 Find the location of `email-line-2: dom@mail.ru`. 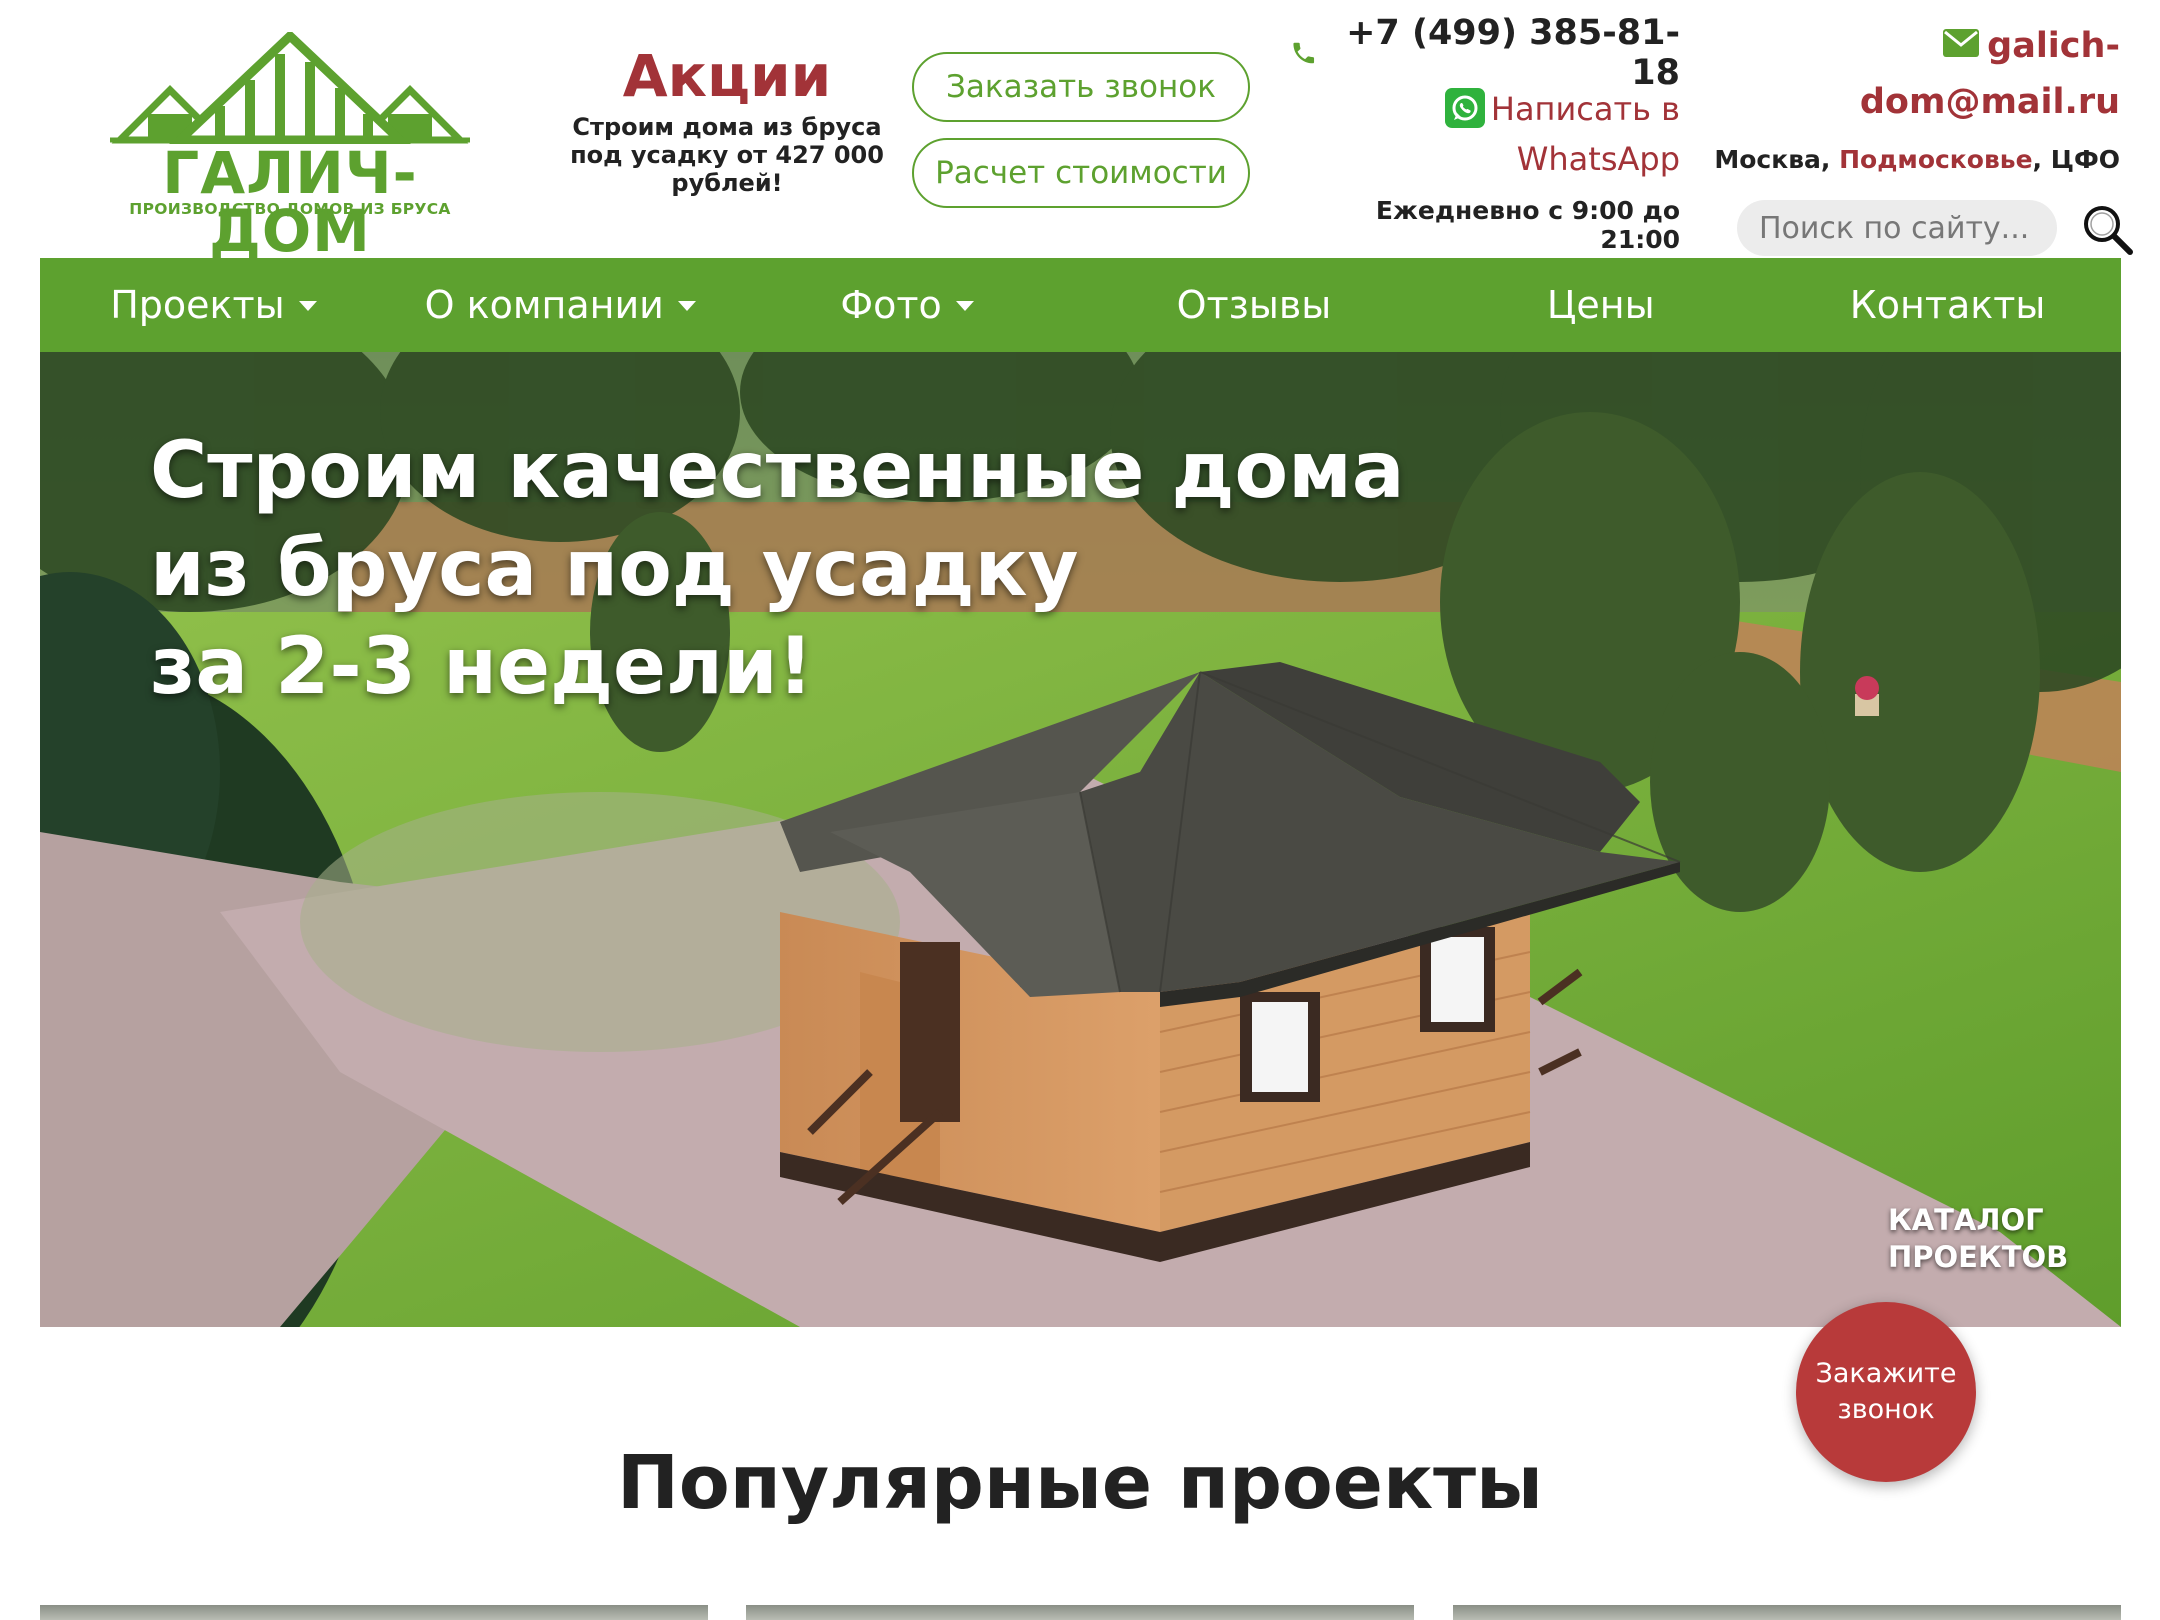

email-line-2: dom@mail.ru is located at coordinates (1910, 102).